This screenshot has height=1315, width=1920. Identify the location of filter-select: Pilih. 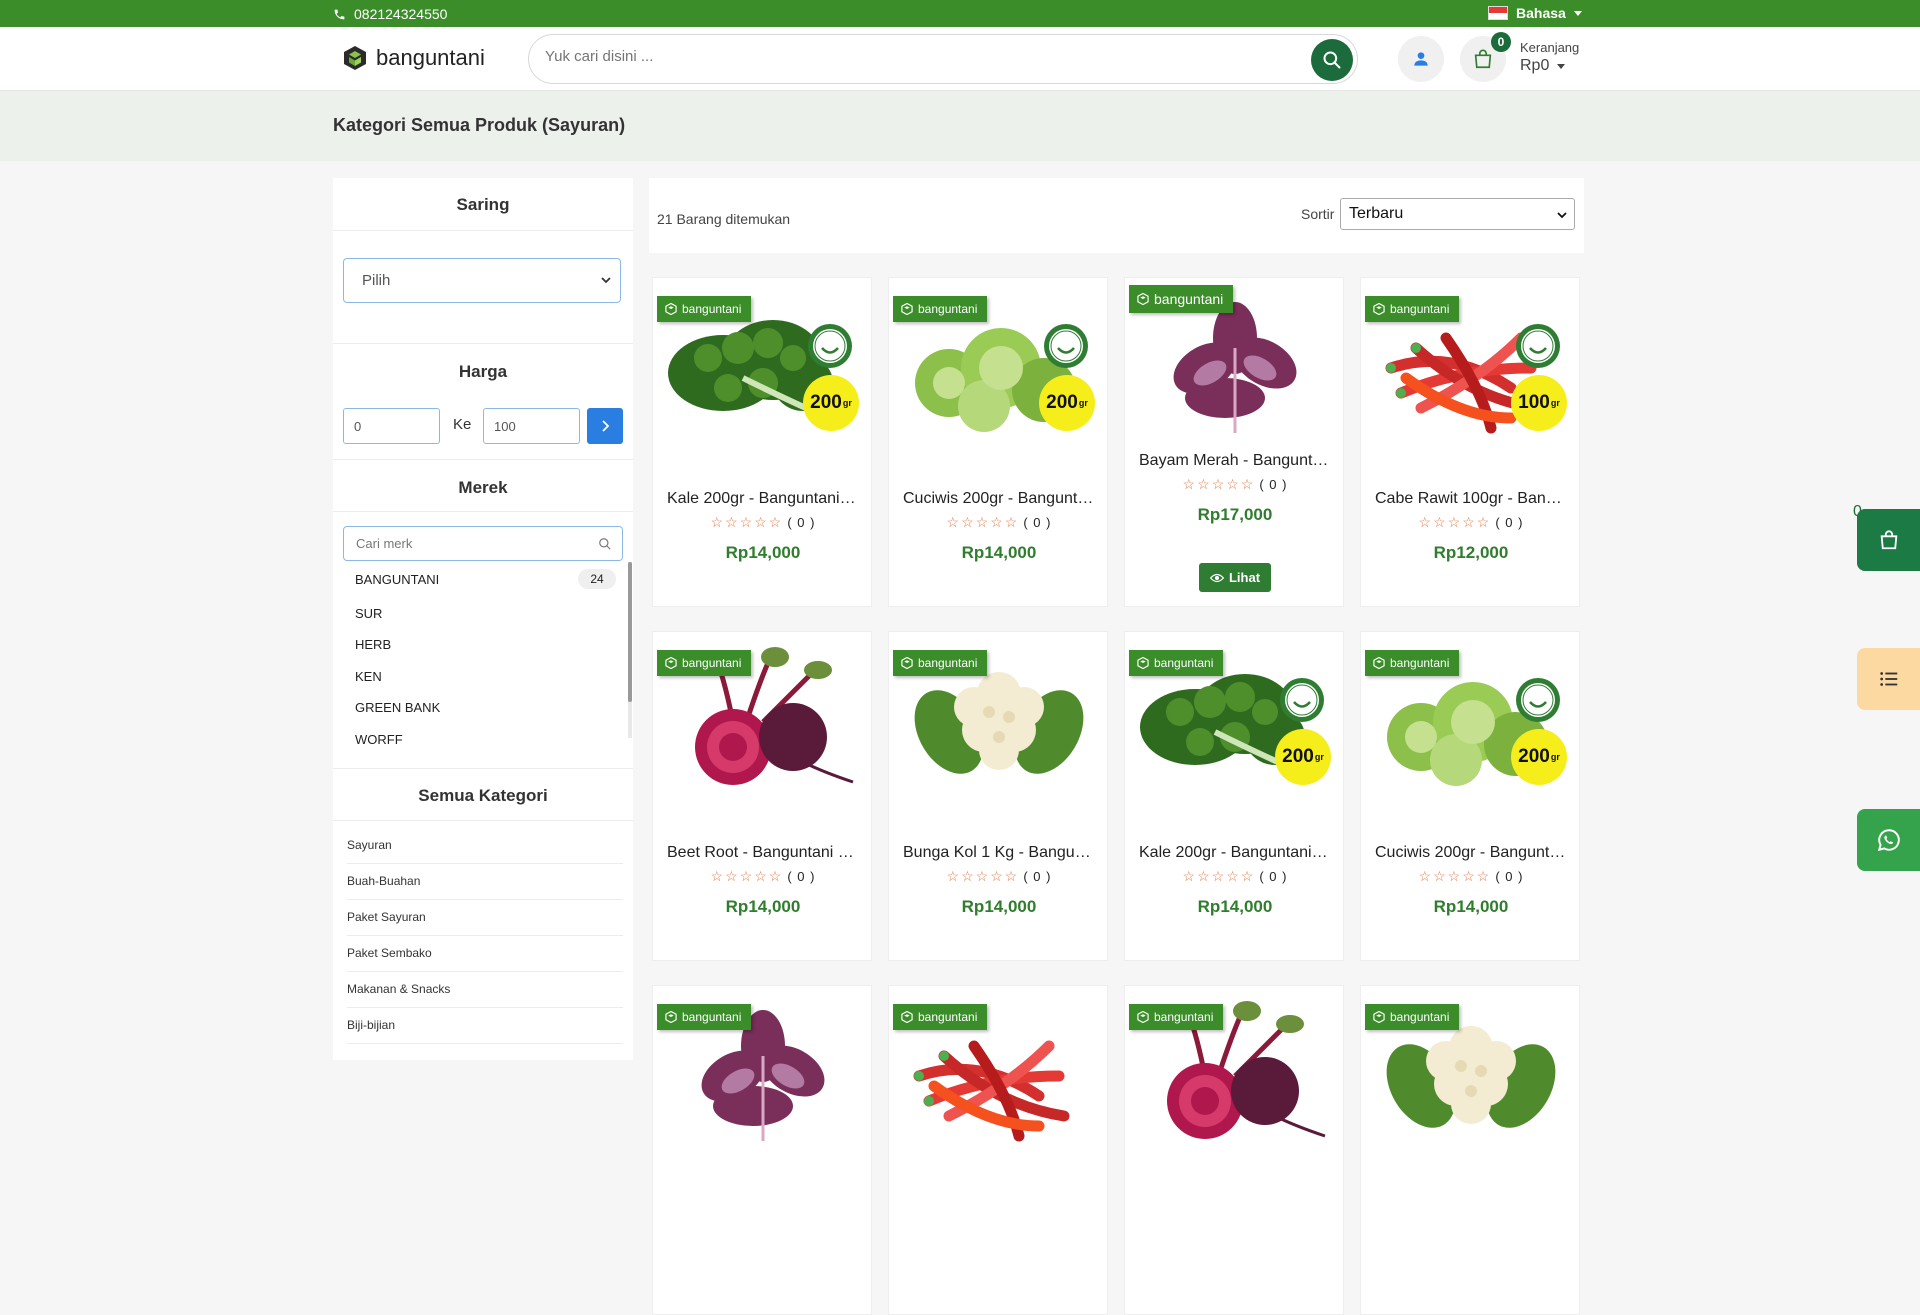
(482, 280).